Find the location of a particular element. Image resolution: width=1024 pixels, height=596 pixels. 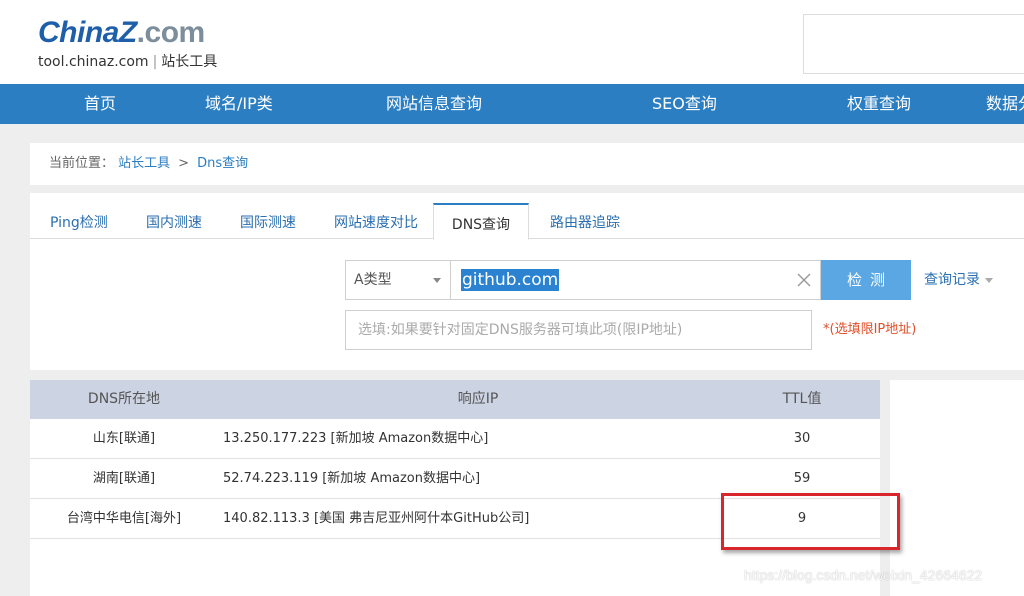

clear-icon is located at coordinates (804, 280).